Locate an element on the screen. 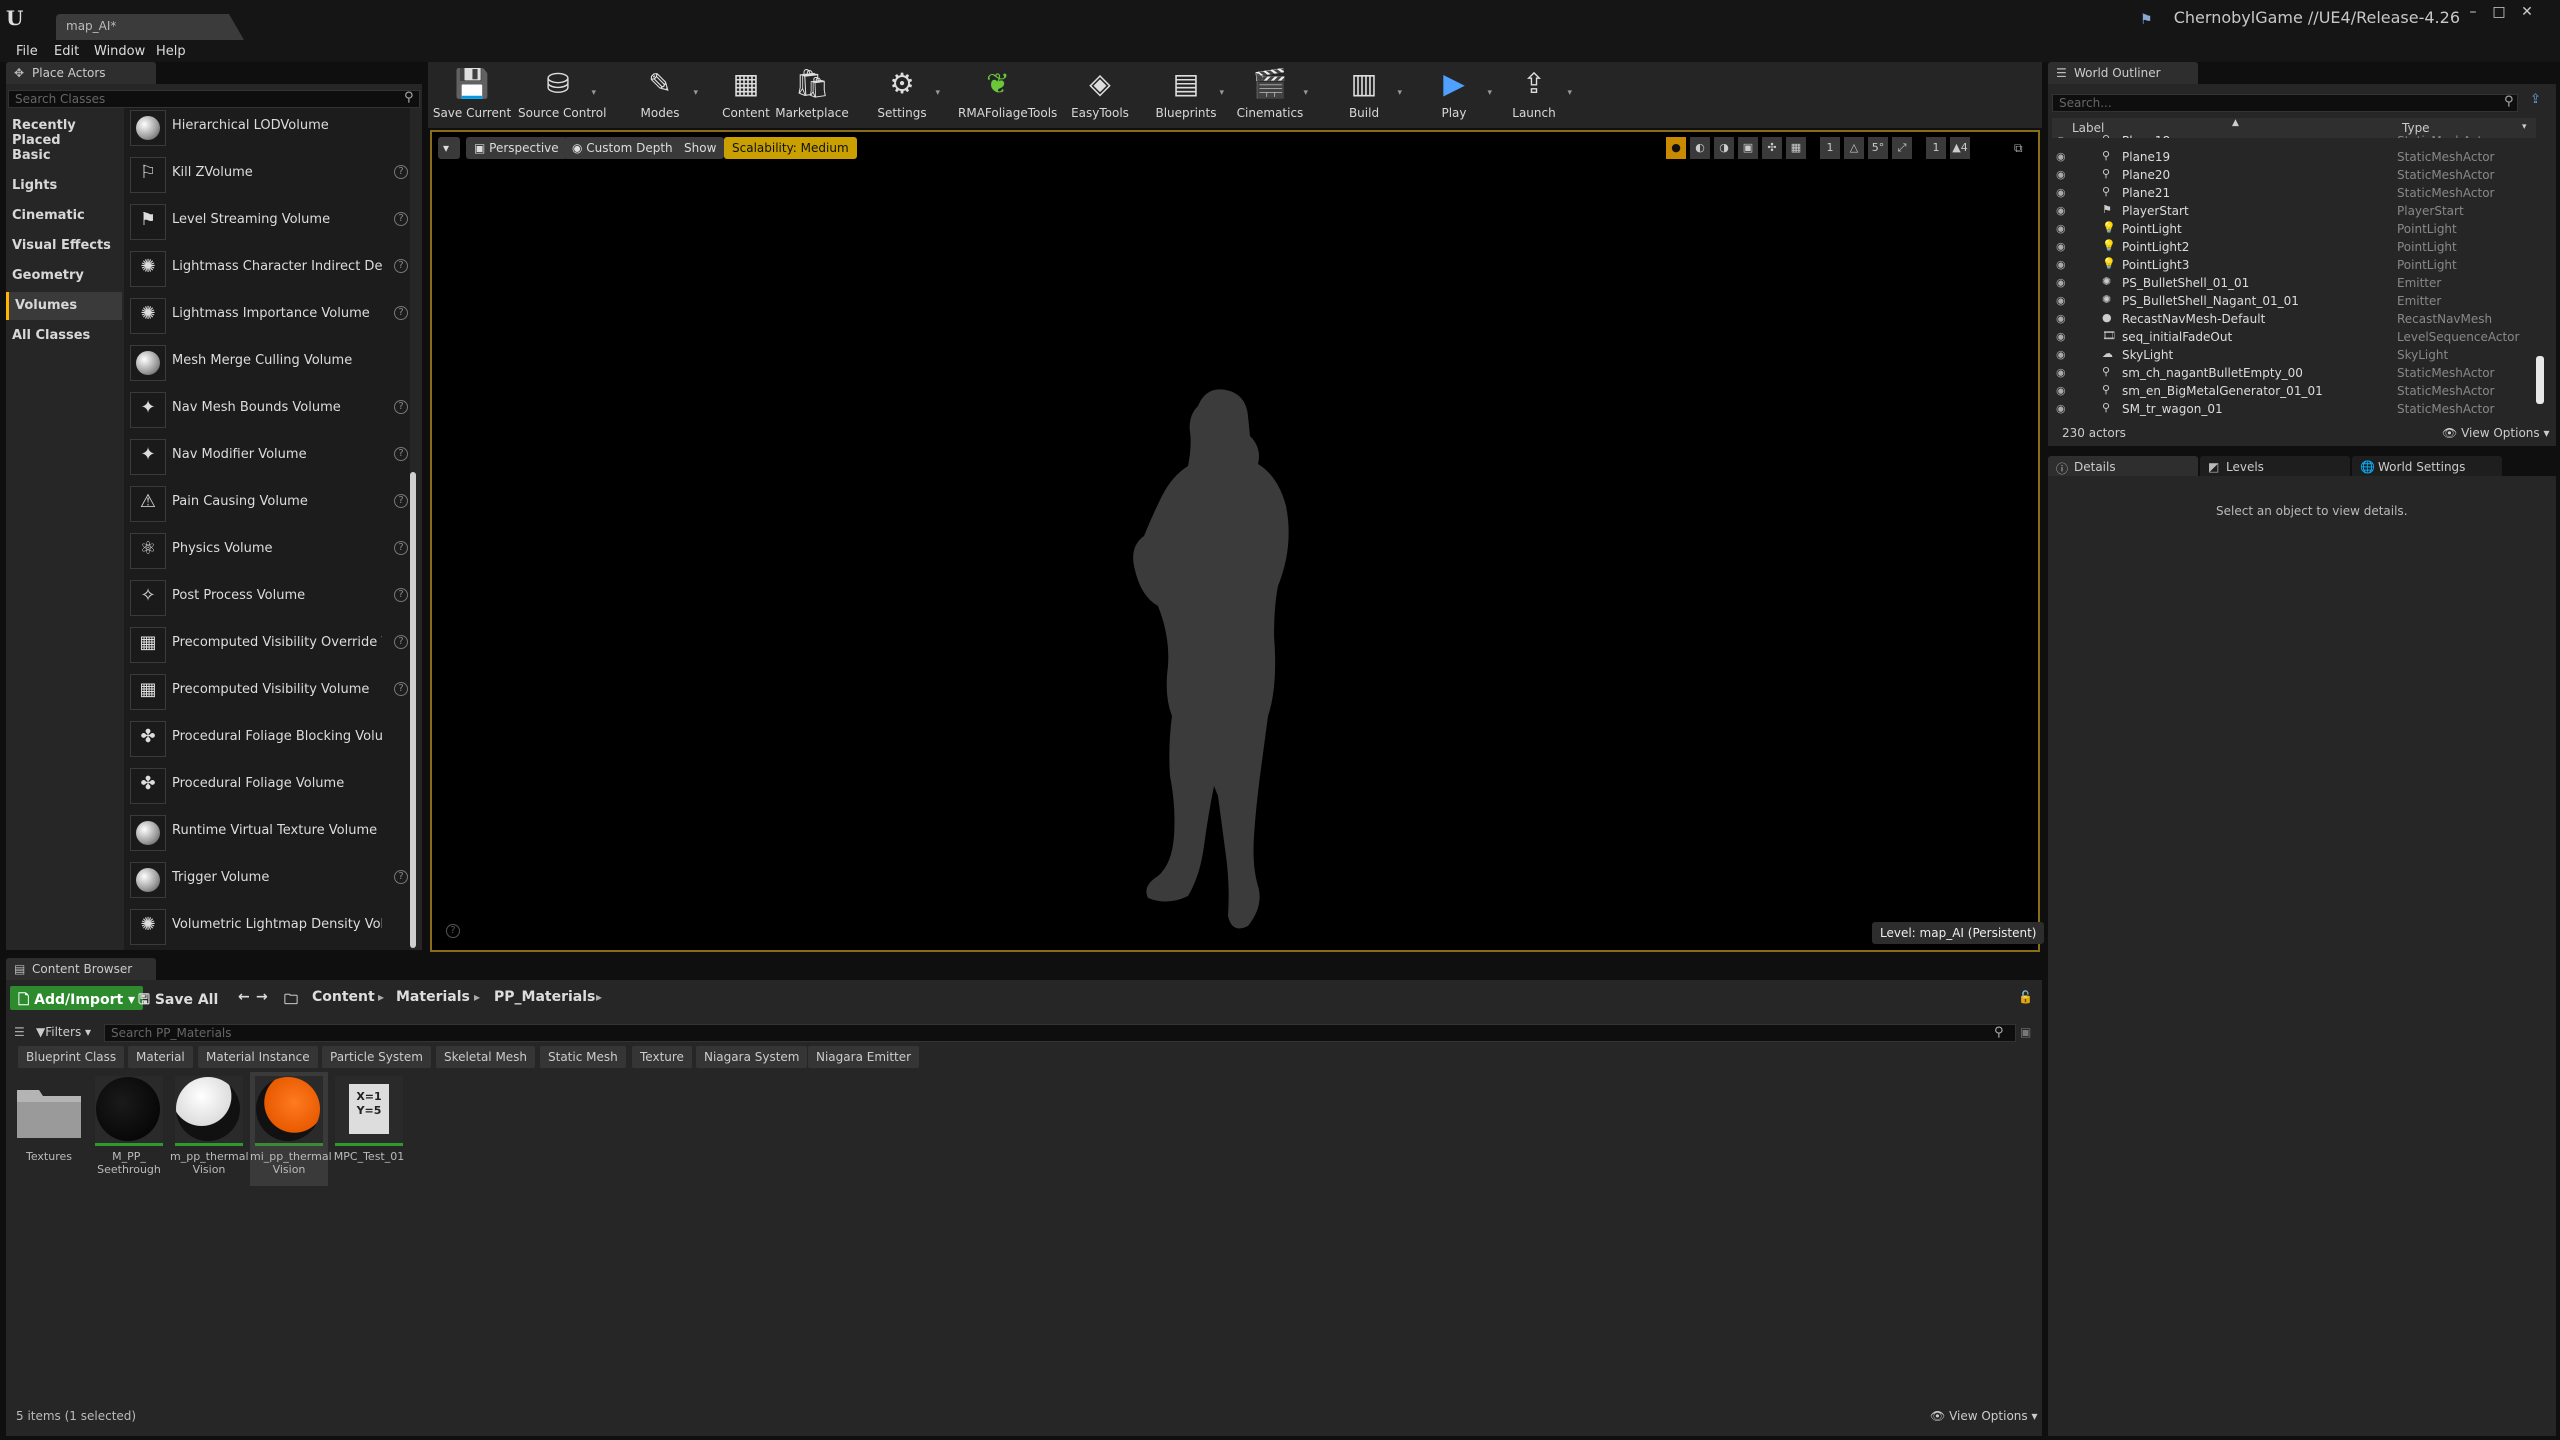  asset-tile: X=1 Y=5 MPC_Test_01 is located at coordinates (369, 1129).